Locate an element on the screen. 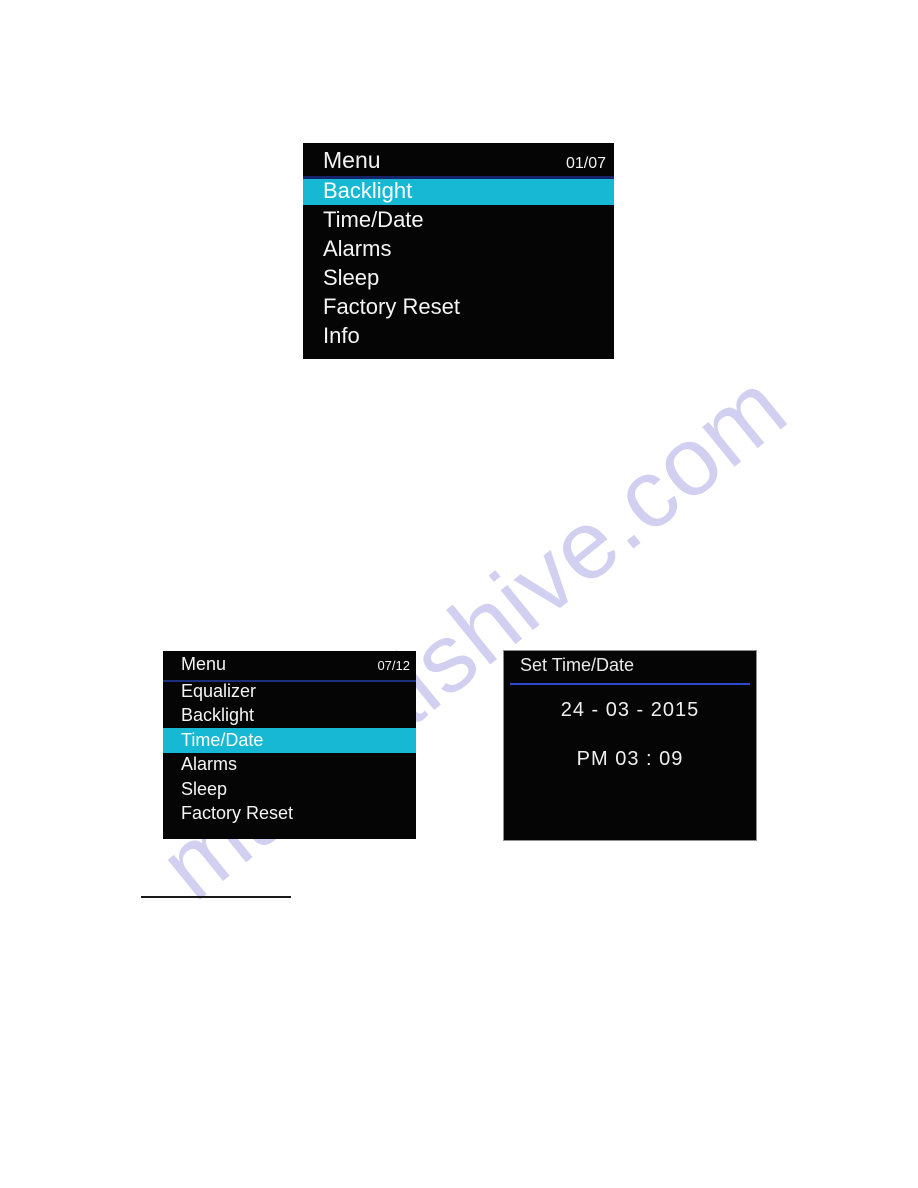 The height and width of the screenshot is (1188, 918). menu-screen-bottom-header: Menu 07/12 is located at coordinates (289, 664).